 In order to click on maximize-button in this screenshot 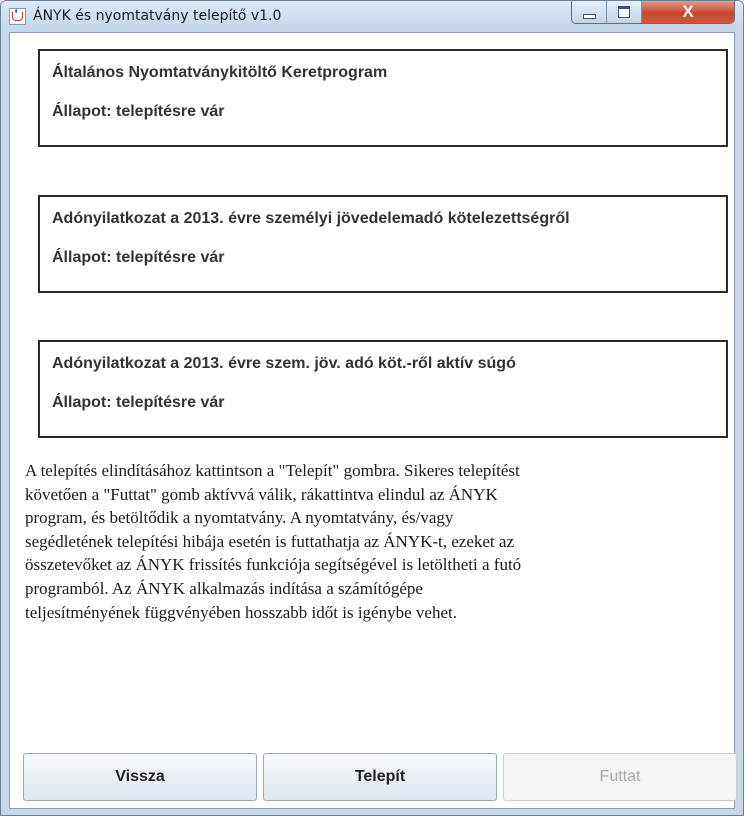, I will do `click(624, 12)`.